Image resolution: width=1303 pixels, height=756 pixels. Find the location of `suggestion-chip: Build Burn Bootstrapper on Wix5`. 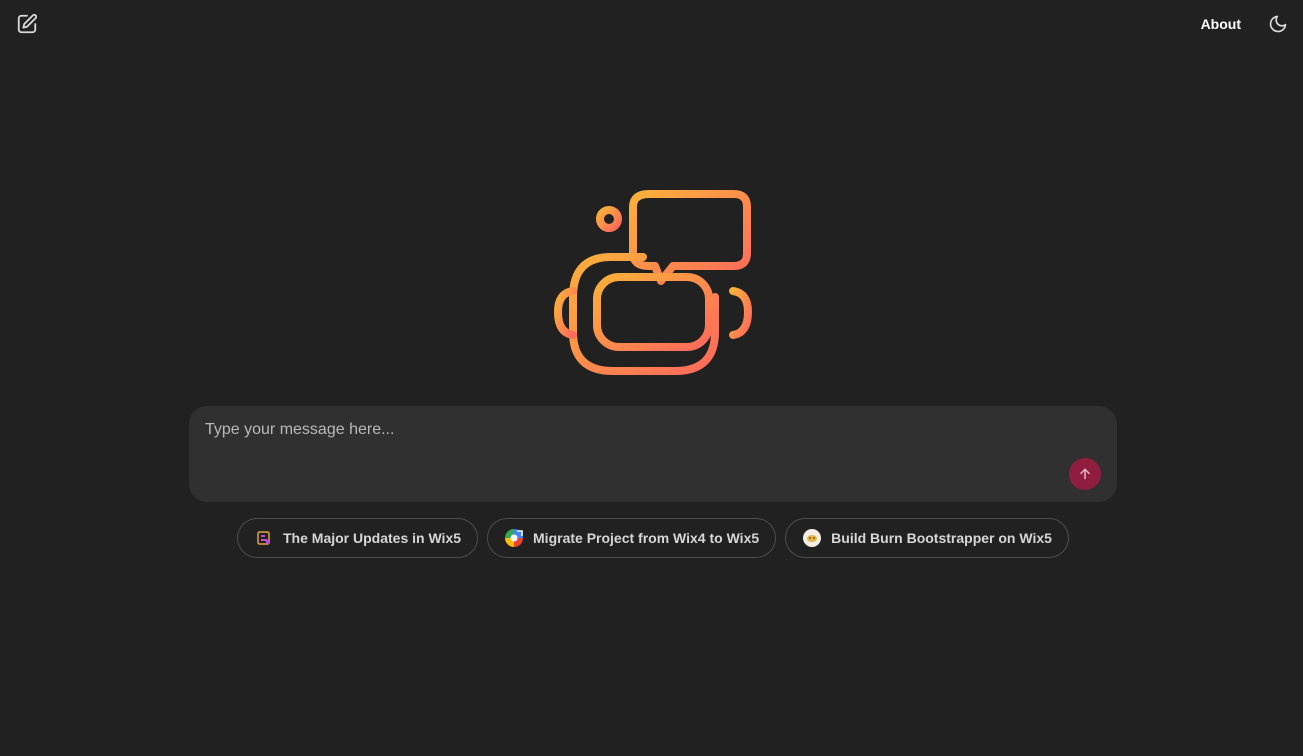

suggestion-chip: Build Burn Bootstrapper on Wix5 is located at coordinates (927, 538).